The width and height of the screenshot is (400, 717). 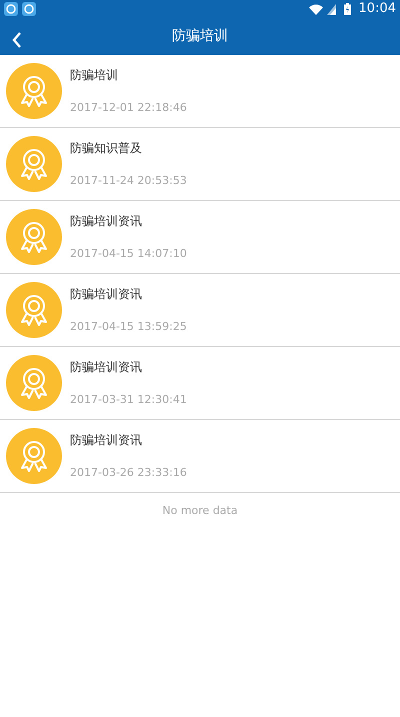 I want to click on list-item: 防骗培训 2017-12-01 22:18:46, so click(x=200, y=91).